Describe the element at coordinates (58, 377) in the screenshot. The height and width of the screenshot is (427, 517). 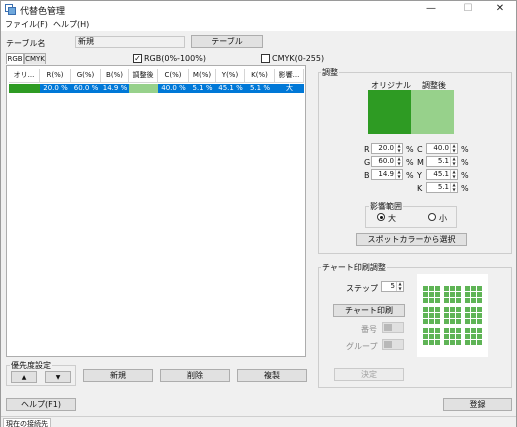
I see `priority-down-button: ▼` at that location.